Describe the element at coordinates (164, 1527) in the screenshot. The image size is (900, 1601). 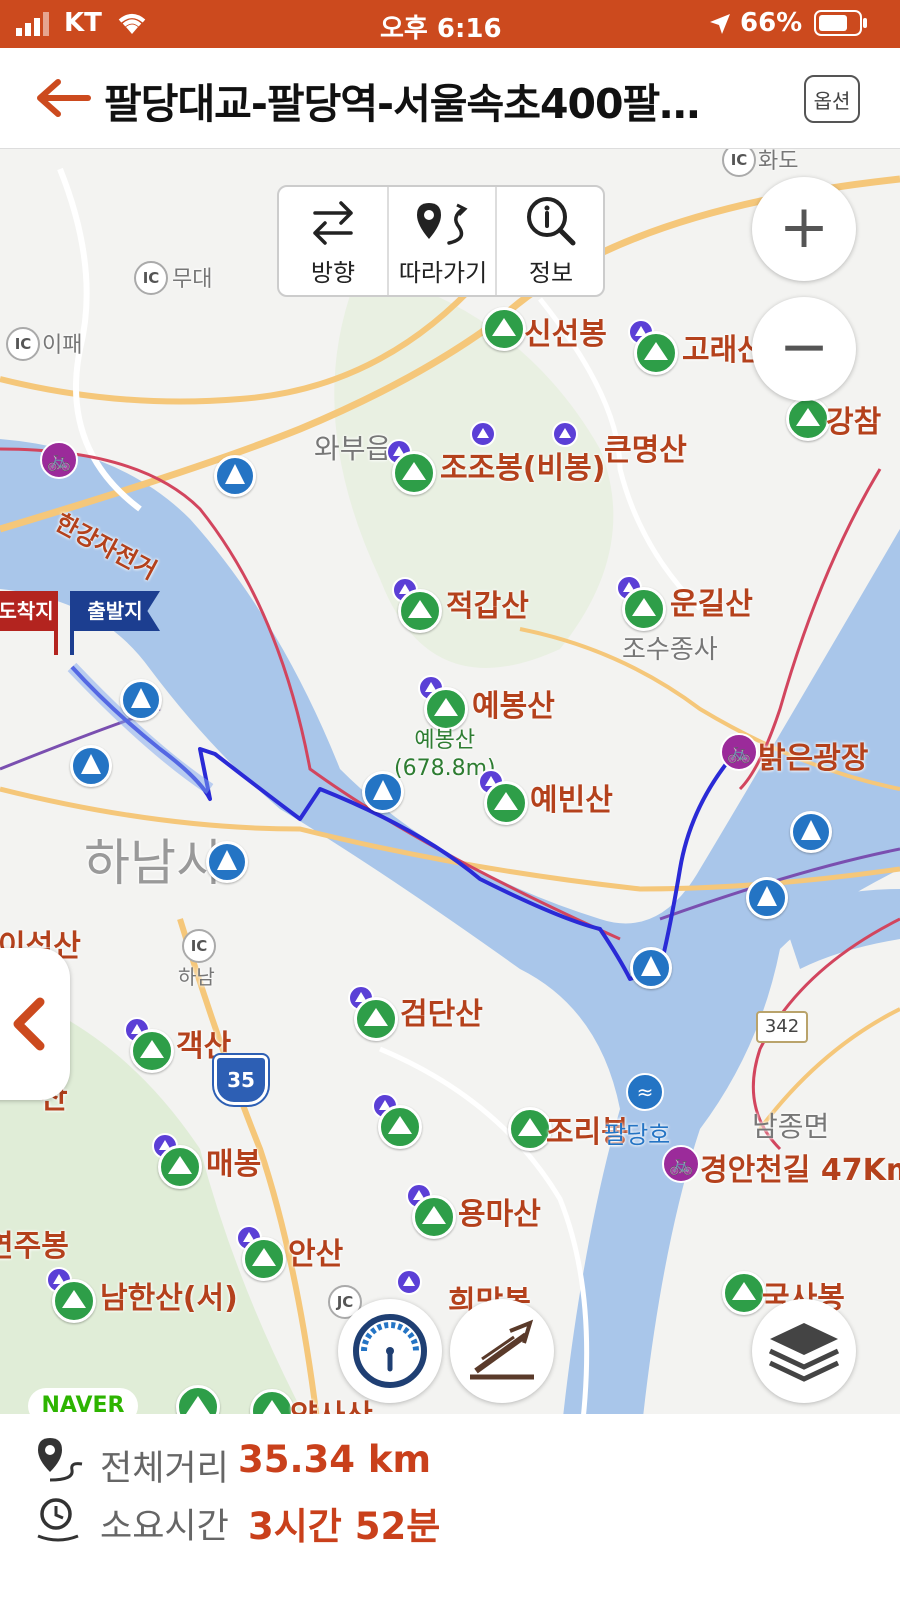
I see `duration-label: 소요시간` at that location.